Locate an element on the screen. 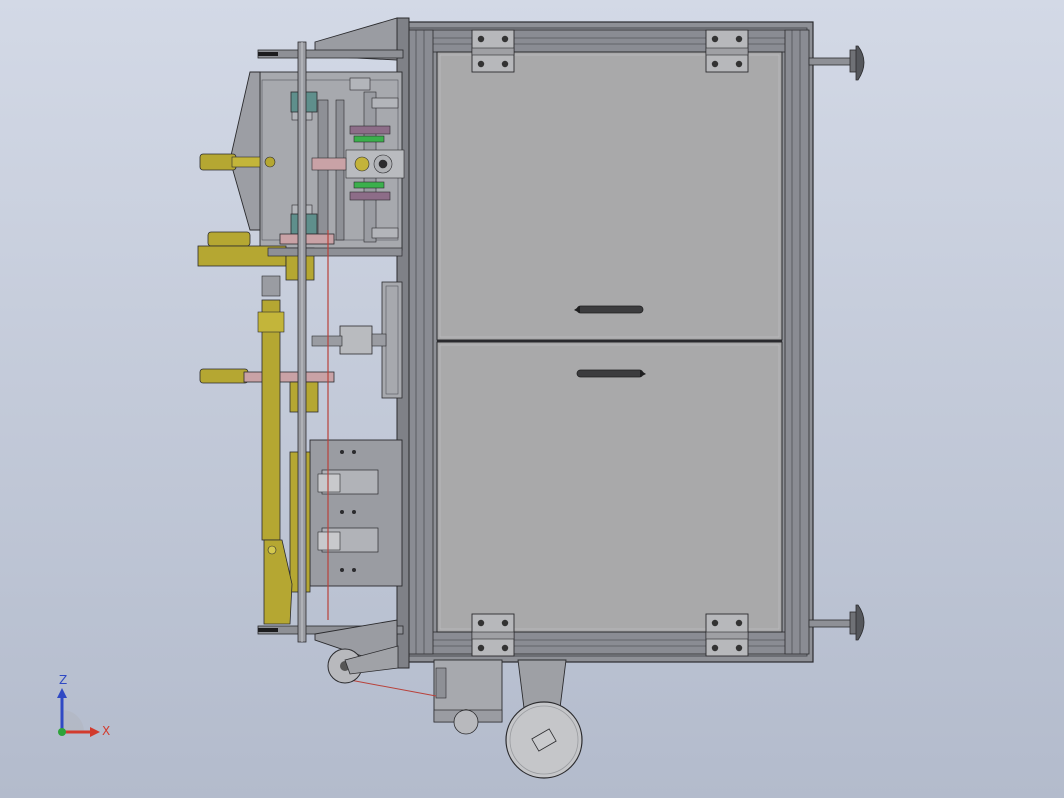  z-arrow-head is located at coordinates (62, 693).